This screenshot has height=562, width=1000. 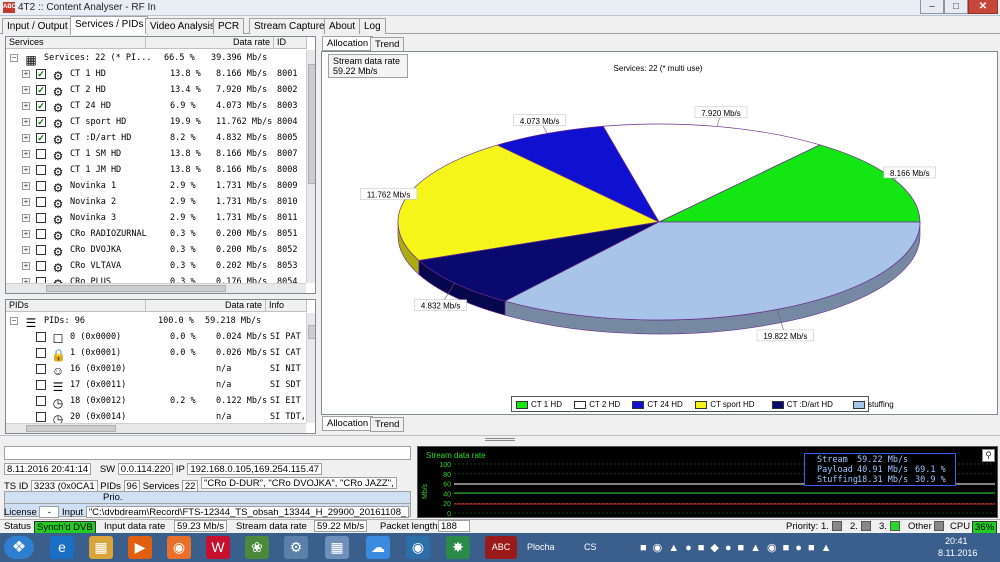 I want to click on service-row: + ✓ ⚙ CT 2 HD 13.4 % 7.920 Mb/s 8002, so click(x=156, y=90).